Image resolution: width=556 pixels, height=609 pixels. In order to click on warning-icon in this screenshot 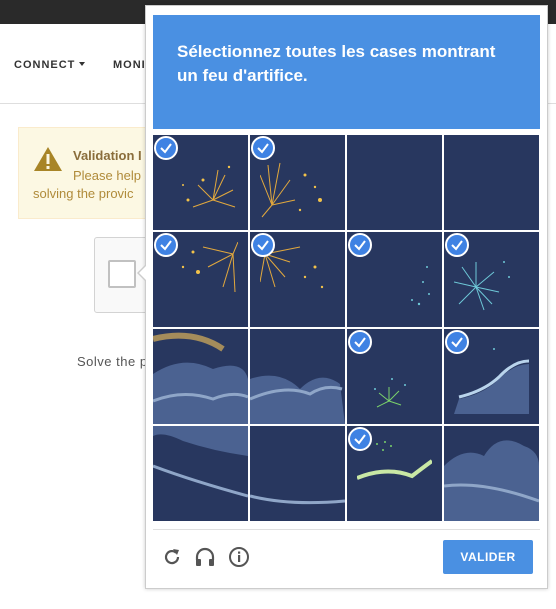, I will do `click(48, 159)`.